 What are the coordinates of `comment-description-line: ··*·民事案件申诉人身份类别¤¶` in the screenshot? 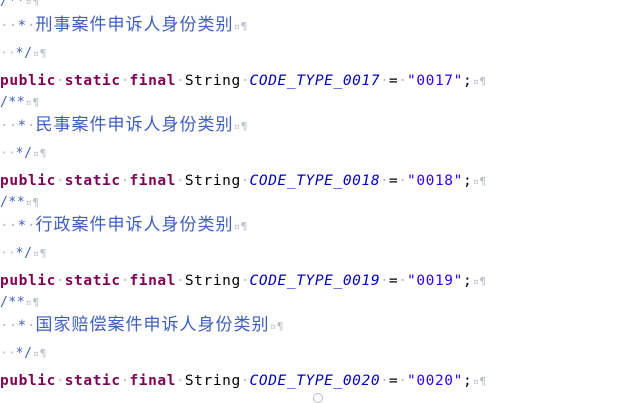 It's located at (124, 125).